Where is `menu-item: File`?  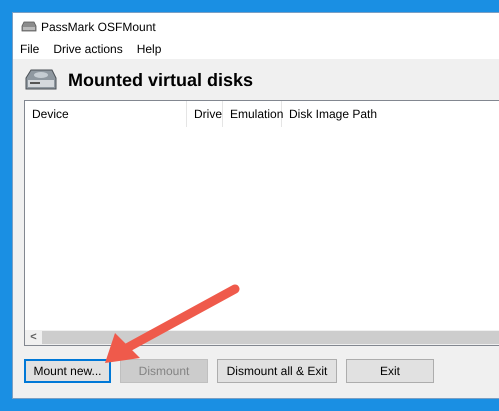 menu-item: File is located at coordinates (30, 50).